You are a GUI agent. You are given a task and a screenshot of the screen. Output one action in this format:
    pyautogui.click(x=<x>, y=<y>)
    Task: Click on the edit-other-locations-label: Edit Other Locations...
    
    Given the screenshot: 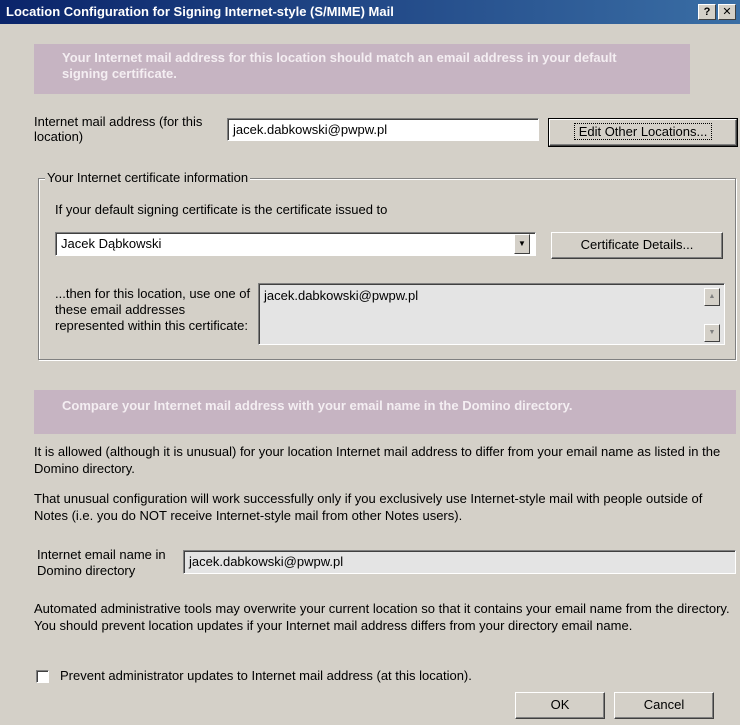 What is the action you would take?
    pyautogui.click(x=643, y=131)
    